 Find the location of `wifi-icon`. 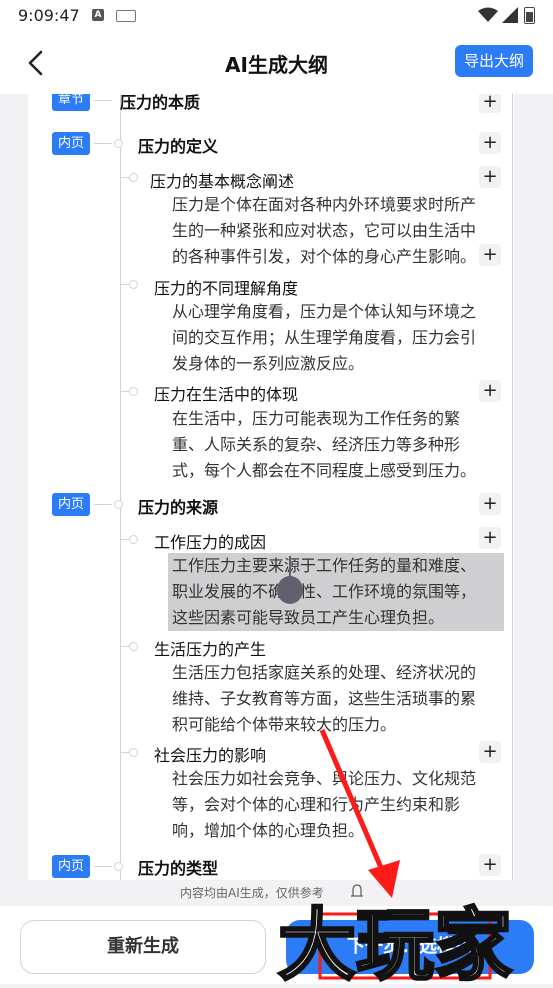

wifi-icon is located at coordinates (488, 14).